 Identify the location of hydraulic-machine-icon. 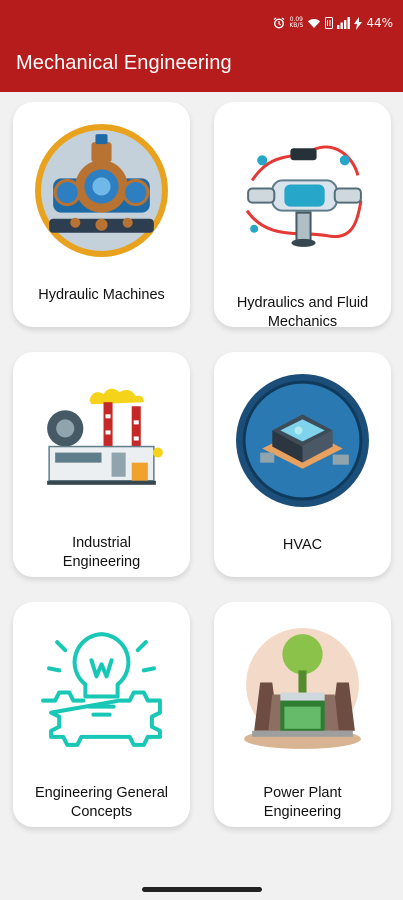
(101, 190).